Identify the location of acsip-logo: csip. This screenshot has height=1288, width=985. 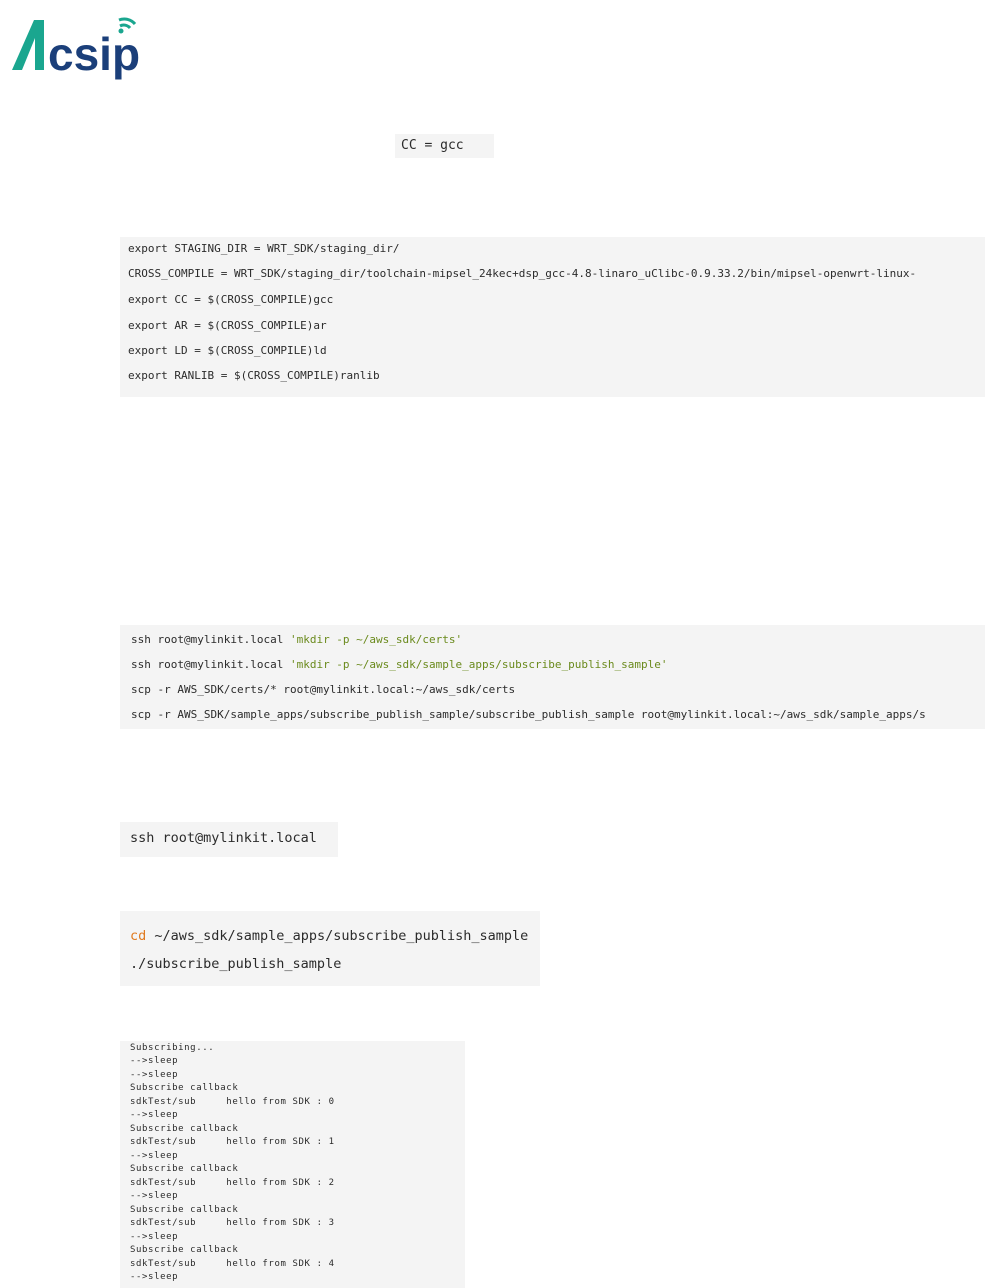
(83, 48).